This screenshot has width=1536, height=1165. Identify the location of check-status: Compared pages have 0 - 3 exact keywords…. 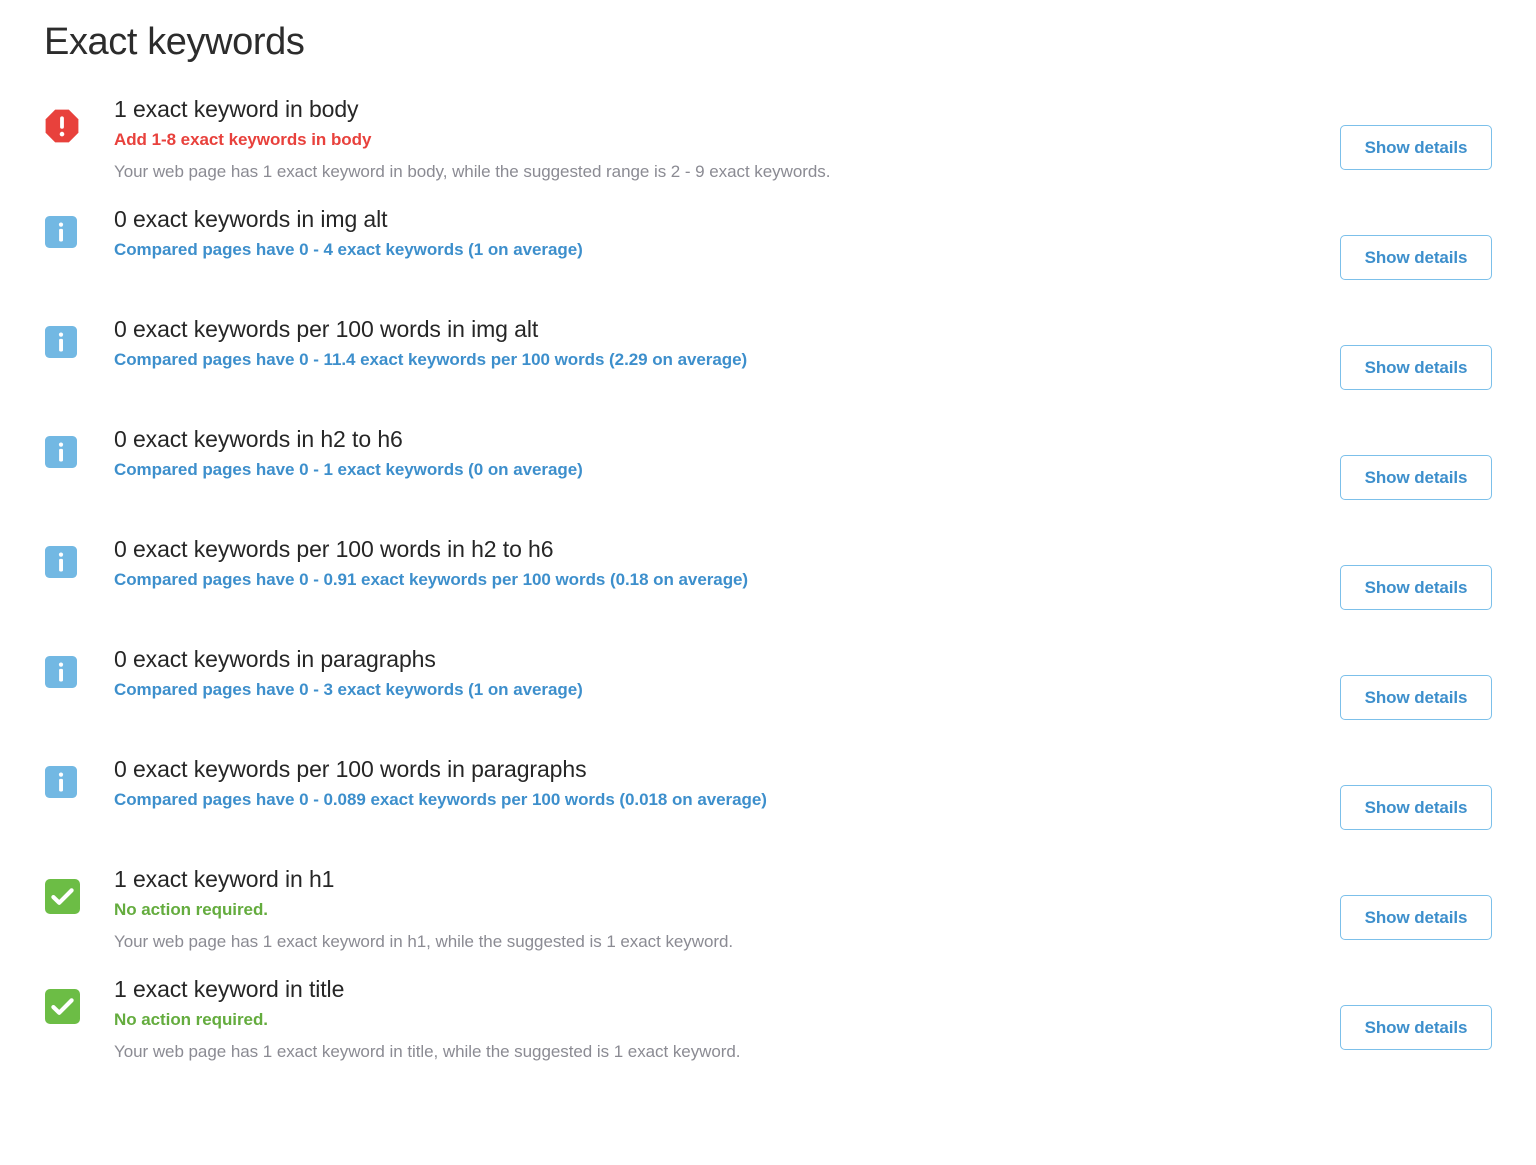
(348, 689).